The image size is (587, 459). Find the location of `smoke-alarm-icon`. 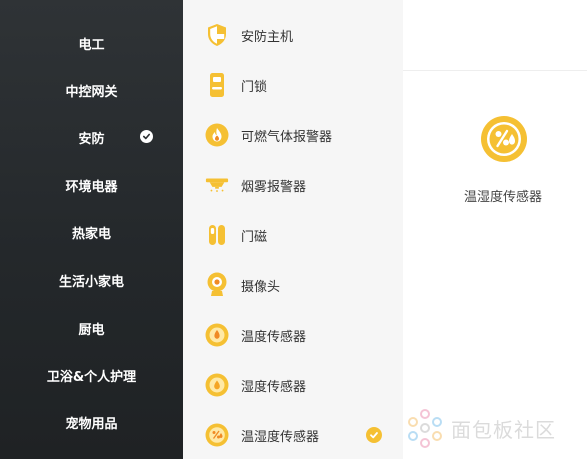

smoke-alarm-icon is located at coordinates (217, 185).